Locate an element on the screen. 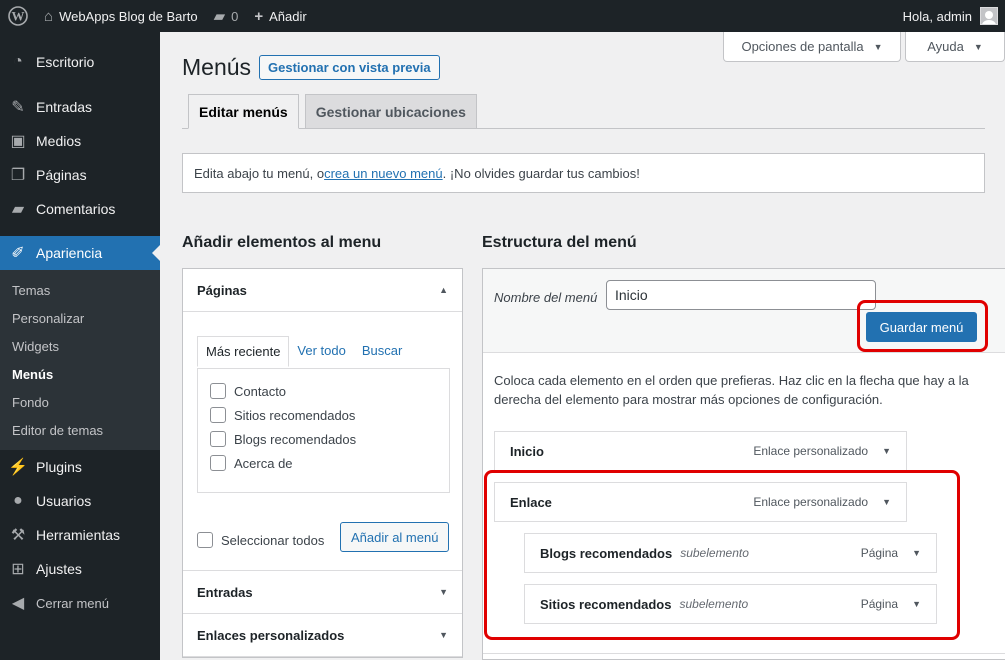  accordion-section-custom-links: Enlaces personalizados ▼ is located at coordinates (322, 635).